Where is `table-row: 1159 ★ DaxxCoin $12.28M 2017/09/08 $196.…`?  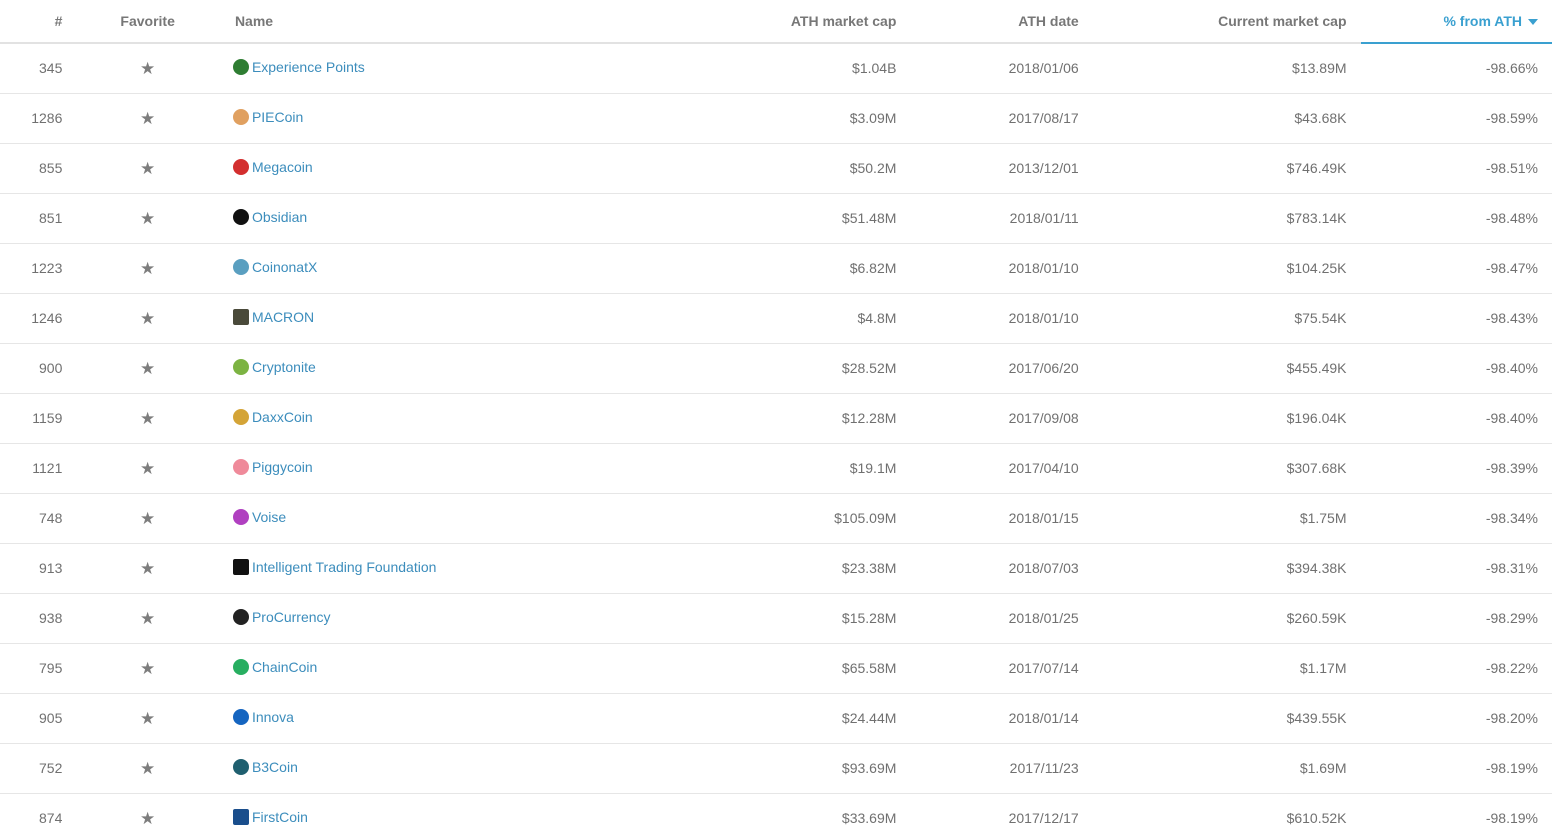
table-row: 1159 ★ DaxxCoin $12.28M 2017/09/08 $196.… is located at coordinates (776, 418).